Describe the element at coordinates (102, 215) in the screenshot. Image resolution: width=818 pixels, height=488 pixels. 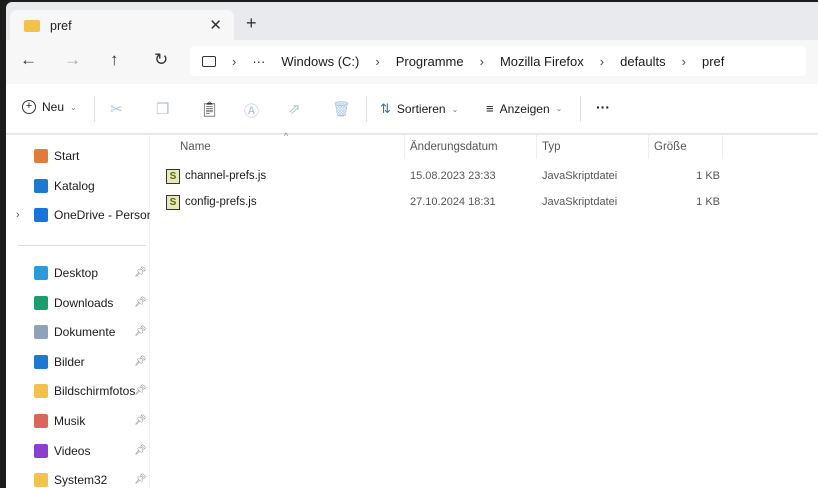
I see `sidebar-item-label: OneDrive - Persona` at that location.